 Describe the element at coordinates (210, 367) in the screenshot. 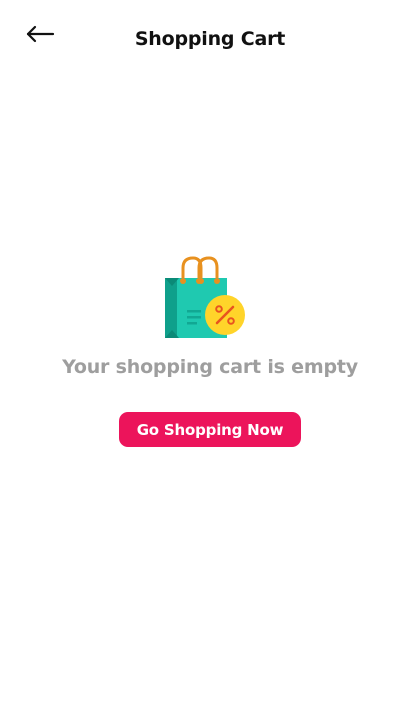

I see `empty-cart-message: Your shopping cart is empty` at that location.